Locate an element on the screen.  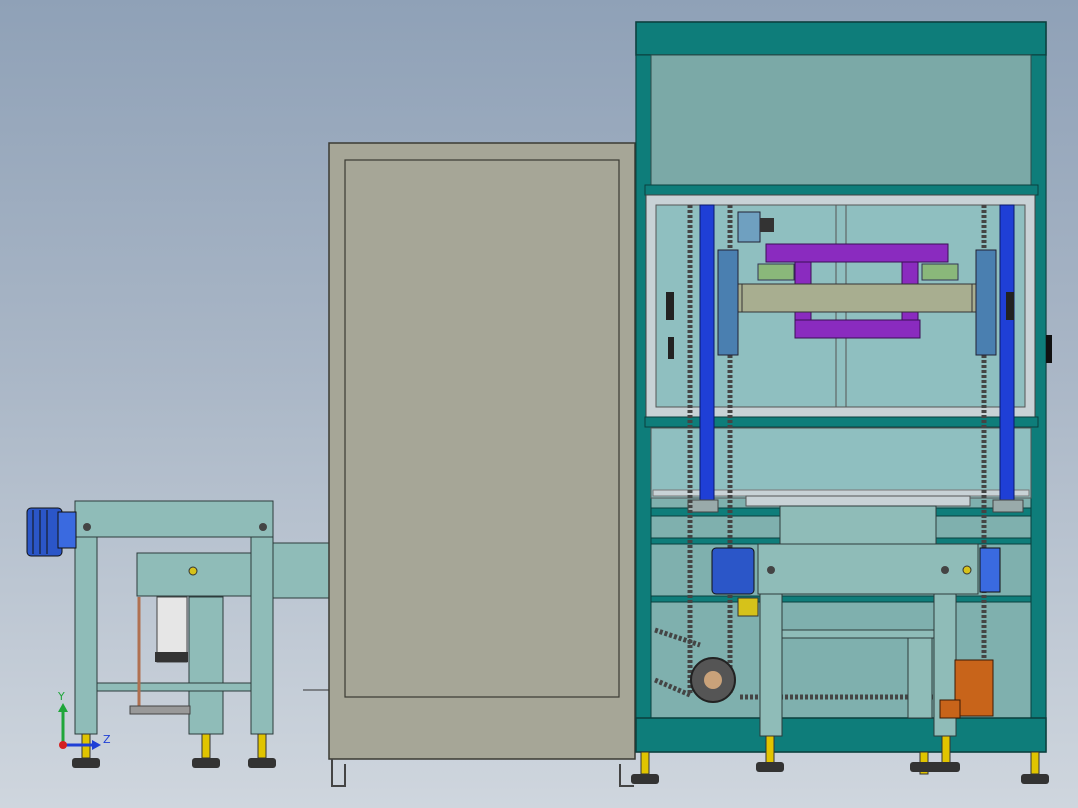
y-axis-label: Y is located at coordinates (61, 696).